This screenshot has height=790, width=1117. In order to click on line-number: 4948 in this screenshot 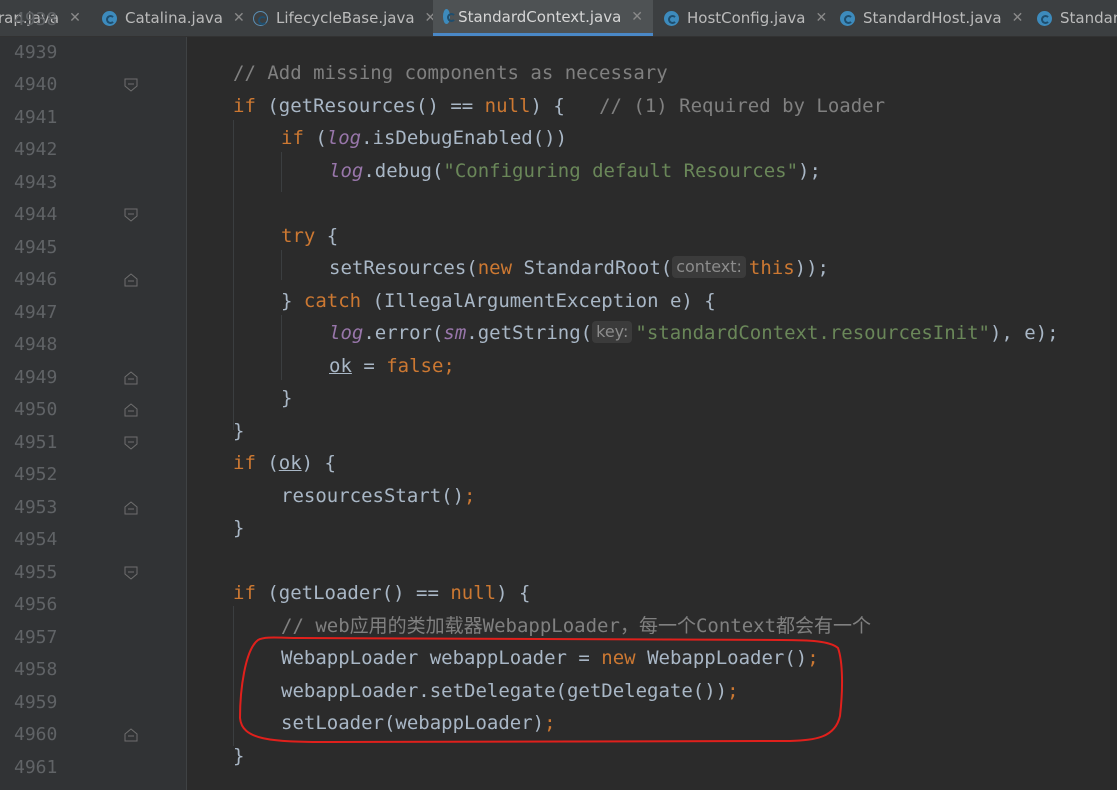, I will do `click(39, 345)`.